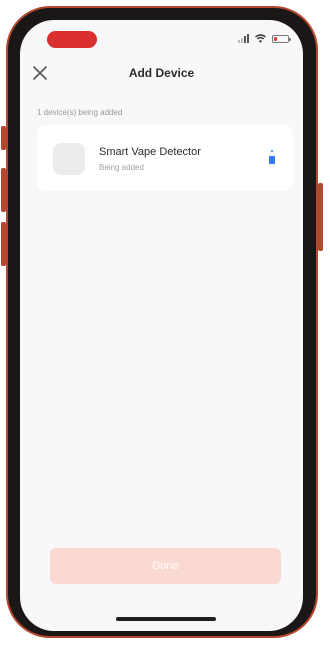 Image resolution: width=330 pixels, height=650 pixels. Describe the element at coordinates (166, 619) in the screenshot. I see `home-indicator` at that location.